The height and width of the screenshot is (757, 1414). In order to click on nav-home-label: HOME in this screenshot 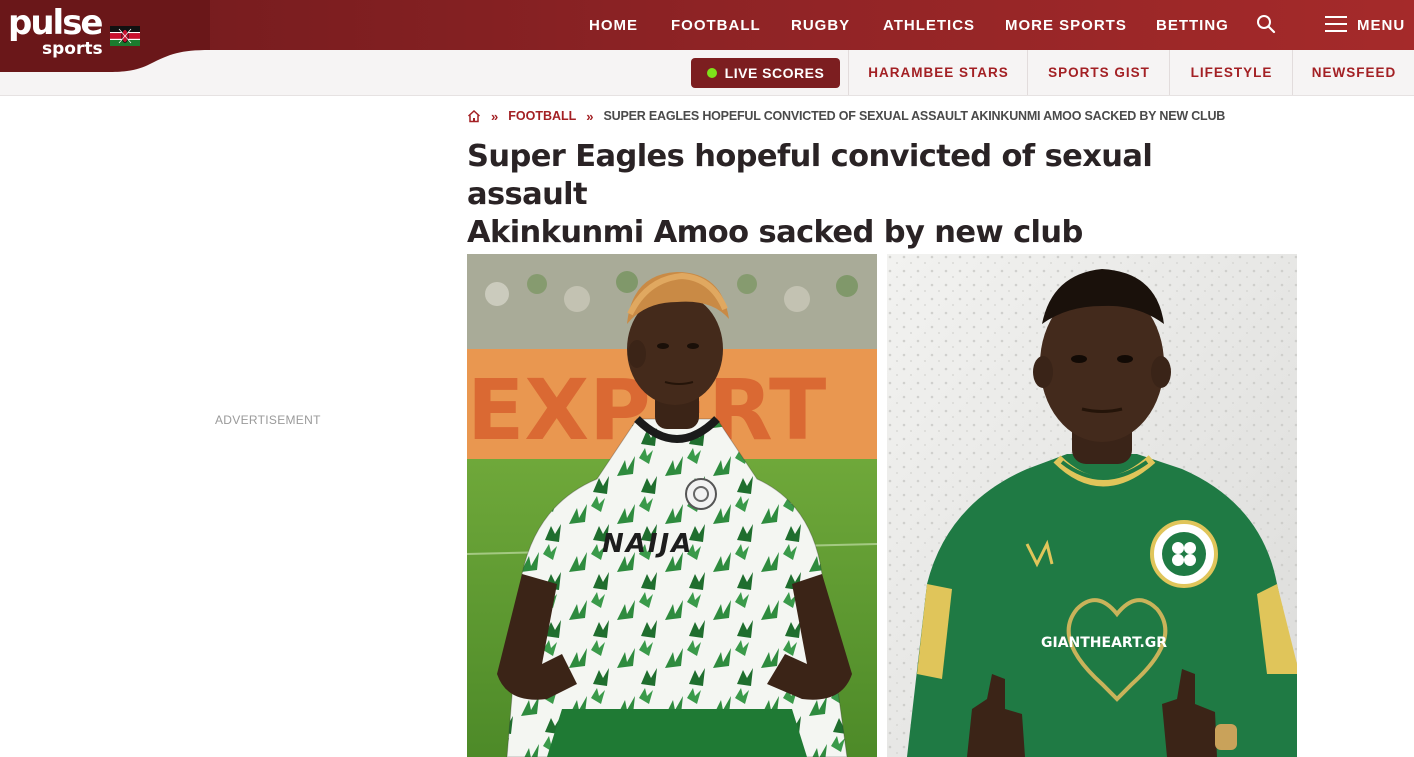, I will do `click(613, 25)`.